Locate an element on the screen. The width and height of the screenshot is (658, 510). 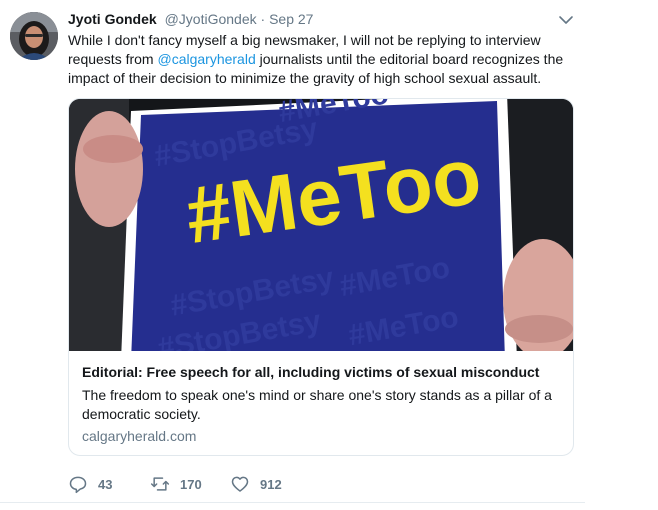
reply-button: 43 is located at coordinates (90, 484).